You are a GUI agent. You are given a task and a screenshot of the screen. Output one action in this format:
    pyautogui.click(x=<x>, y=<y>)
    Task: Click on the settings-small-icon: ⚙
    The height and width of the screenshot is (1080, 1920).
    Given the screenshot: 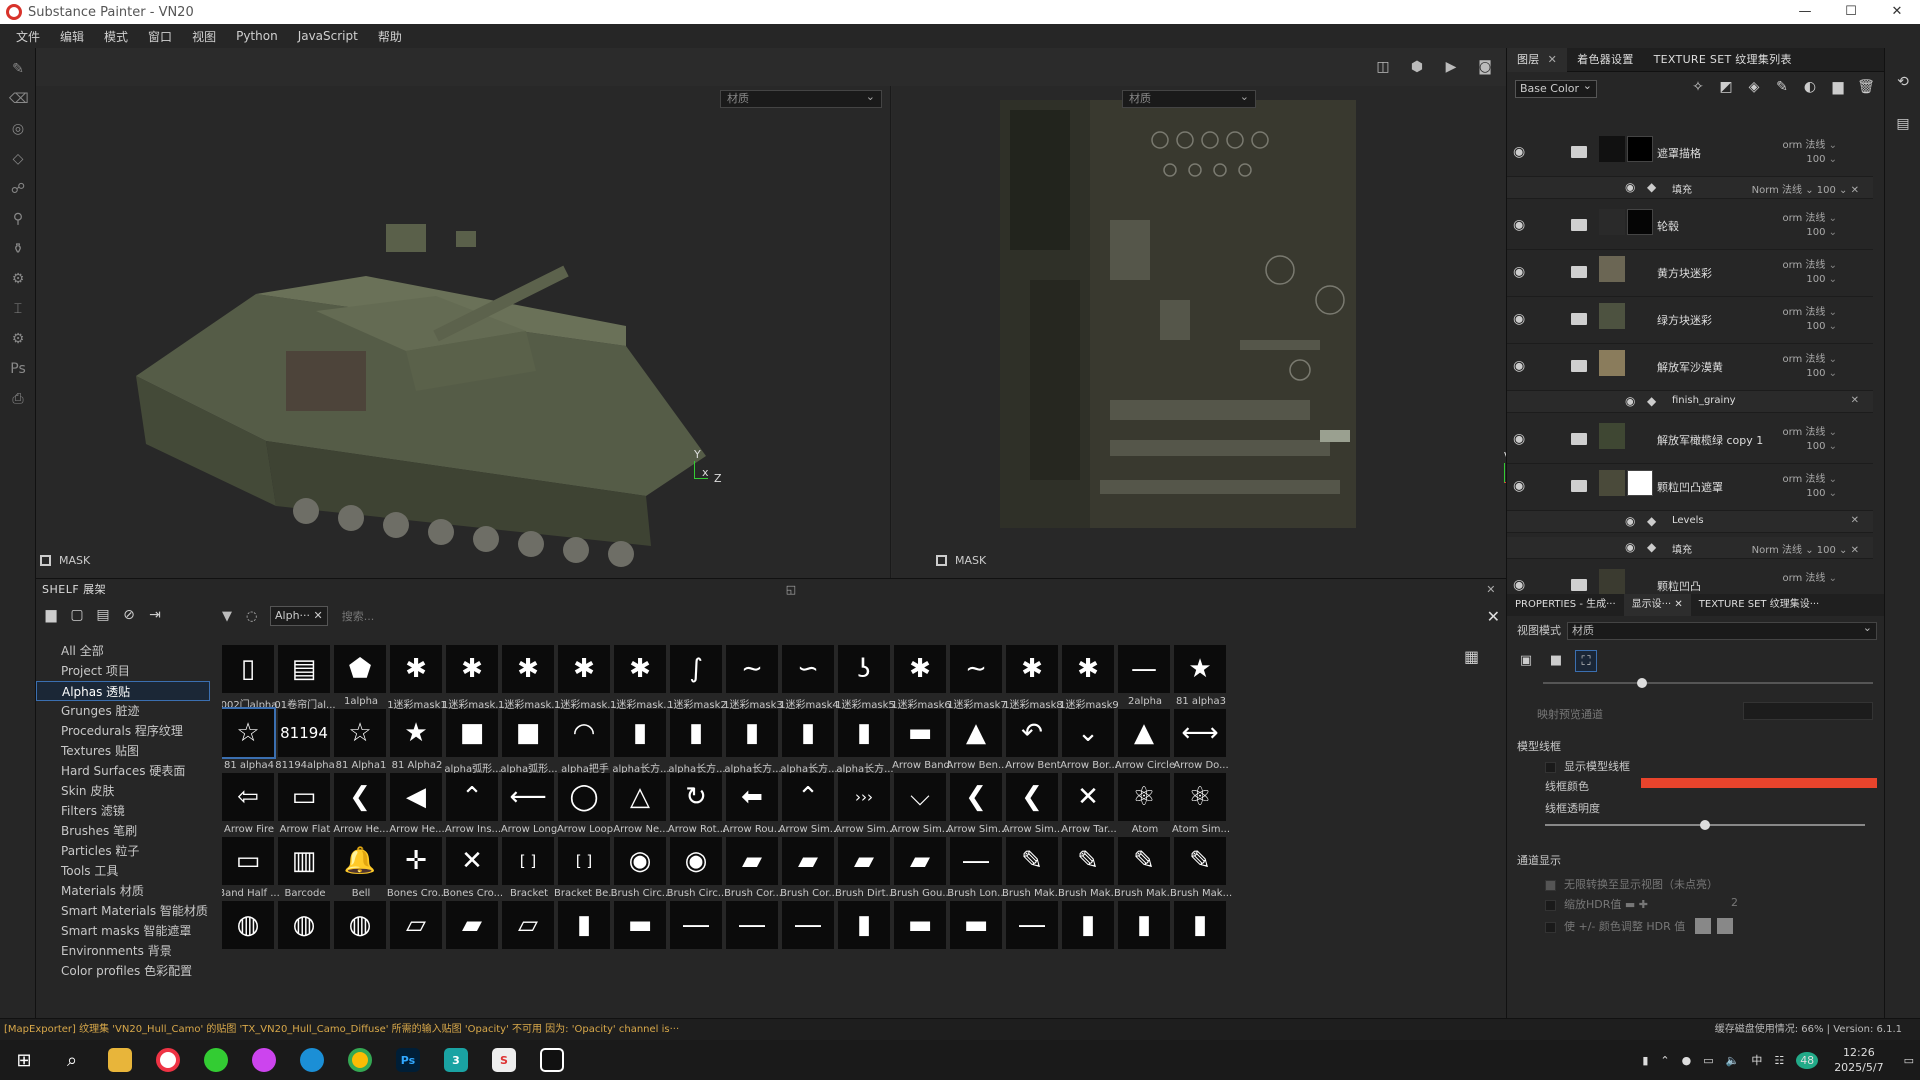 What is the action you would take?
    pyautogui.click(x=18, y=339)
    